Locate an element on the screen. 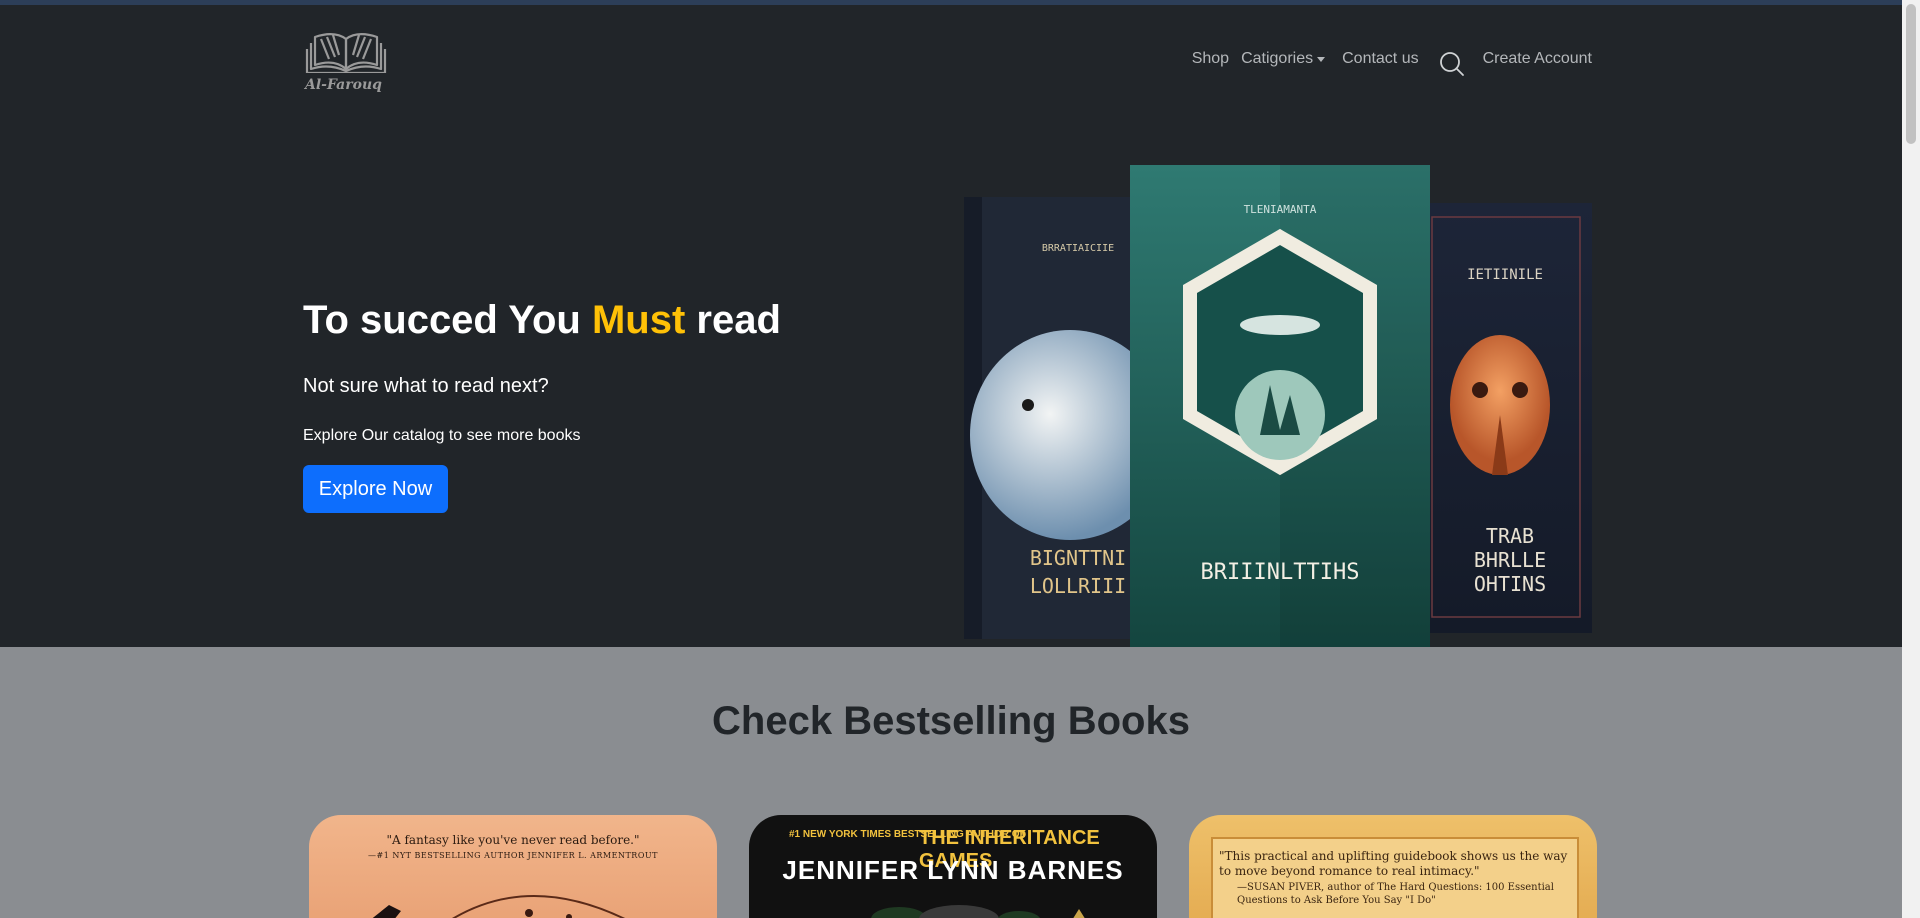 The height and width of the screenshot is (918, 1920). book-center-title: BRIIINLTTIHS is located at coordinates (1280, 572).